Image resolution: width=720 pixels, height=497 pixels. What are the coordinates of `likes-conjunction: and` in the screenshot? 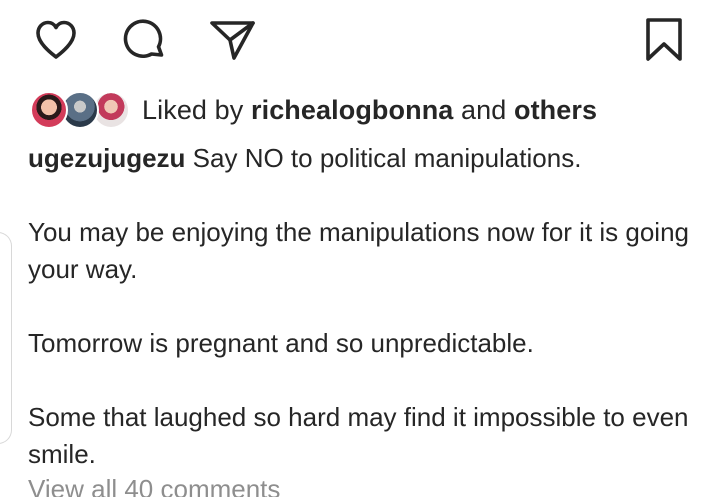 It's located at (484, 109).